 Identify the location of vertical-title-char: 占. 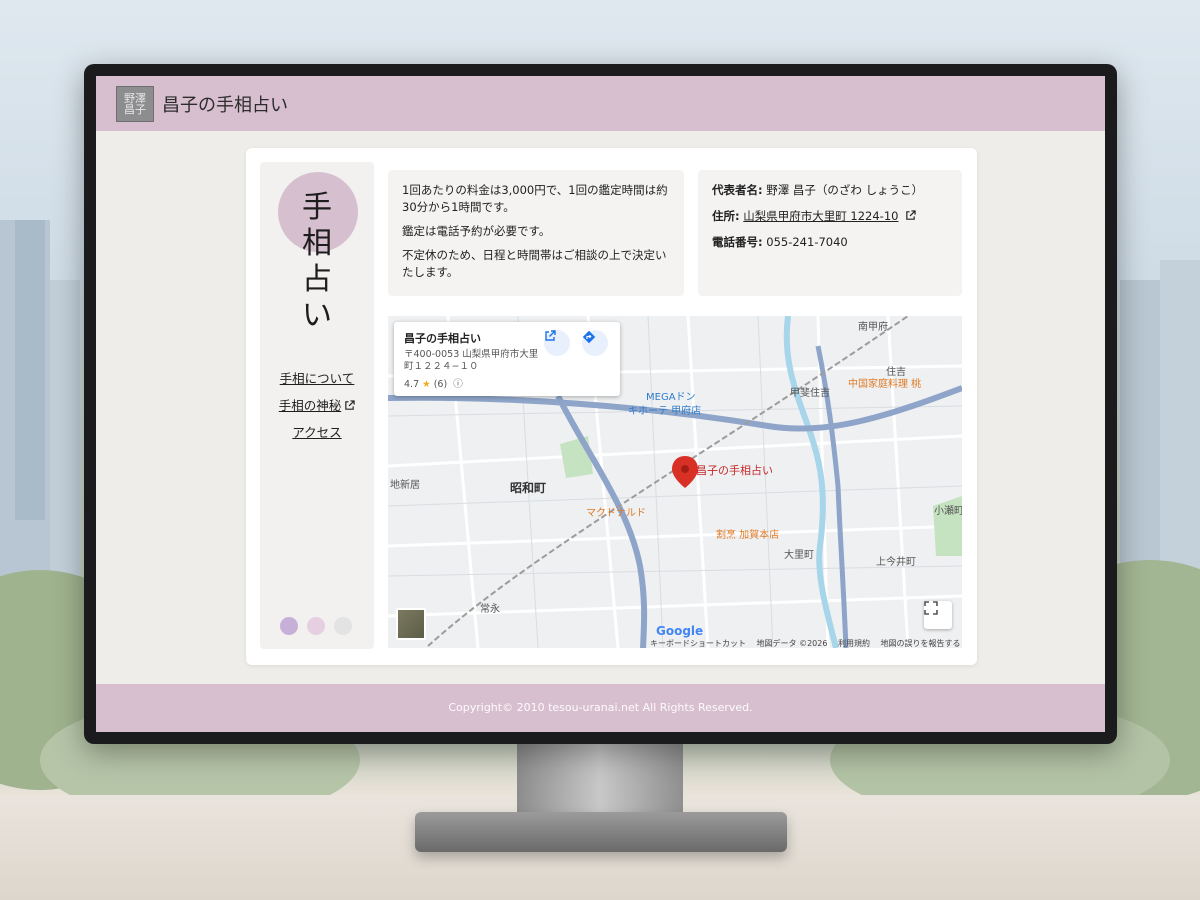
(317, 279).